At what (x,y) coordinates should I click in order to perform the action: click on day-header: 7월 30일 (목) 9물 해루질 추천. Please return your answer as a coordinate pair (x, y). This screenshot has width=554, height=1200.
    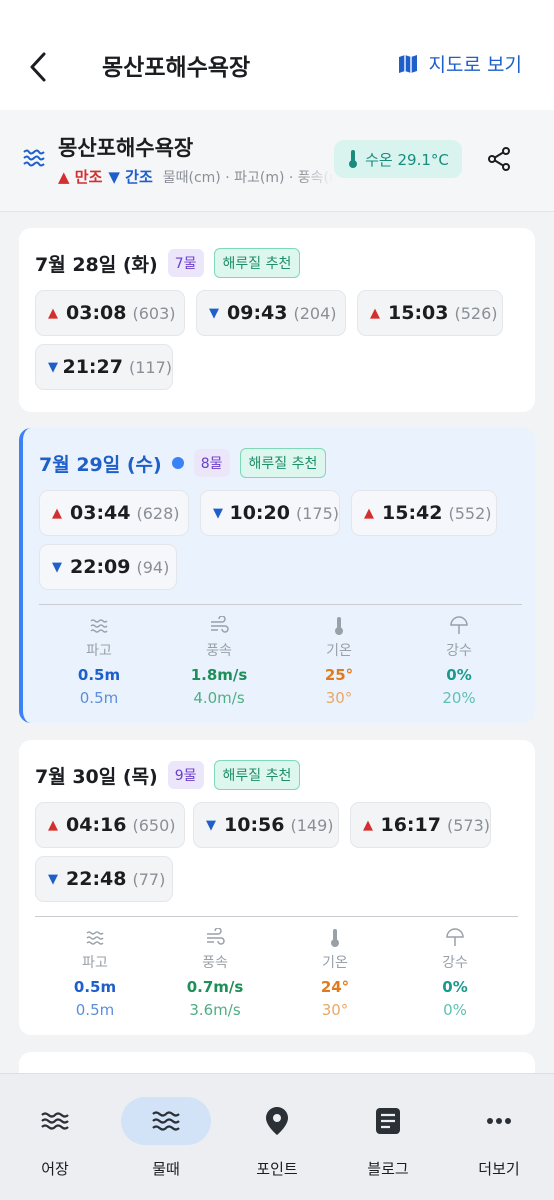
    Looking at the image, I should click on (168, 775).